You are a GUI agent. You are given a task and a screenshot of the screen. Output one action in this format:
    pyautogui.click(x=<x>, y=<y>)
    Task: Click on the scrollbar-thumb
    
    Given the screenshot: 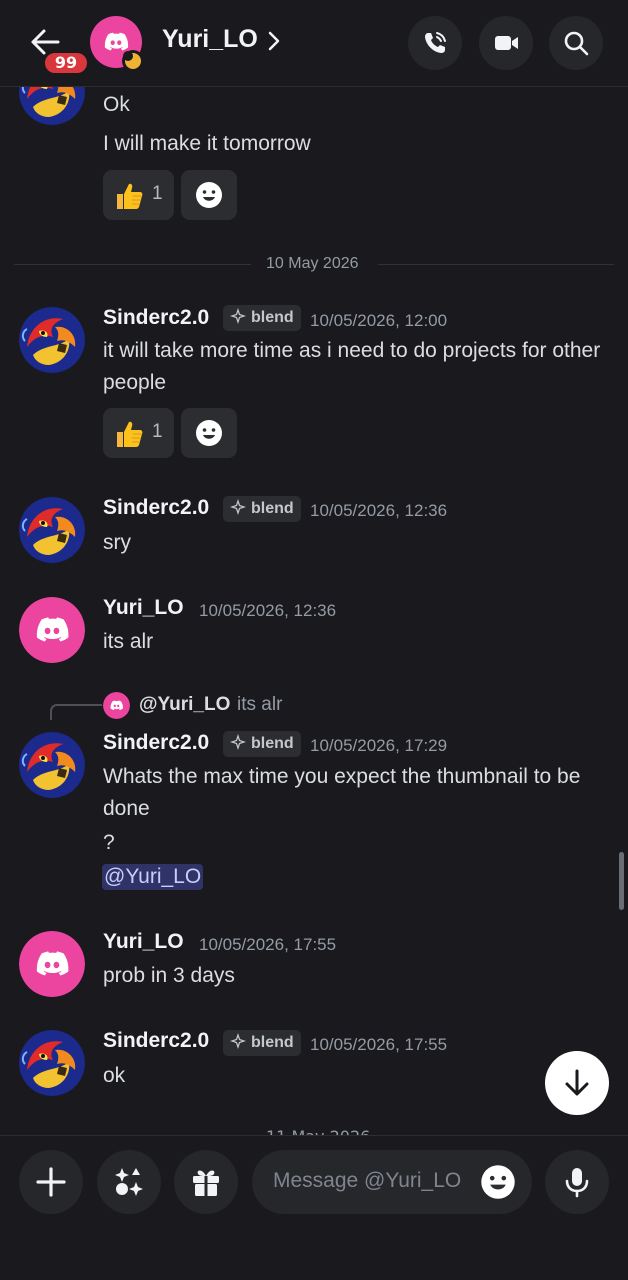 What is the action you would take?
    pyautogui.click(x=621, y=881)
    